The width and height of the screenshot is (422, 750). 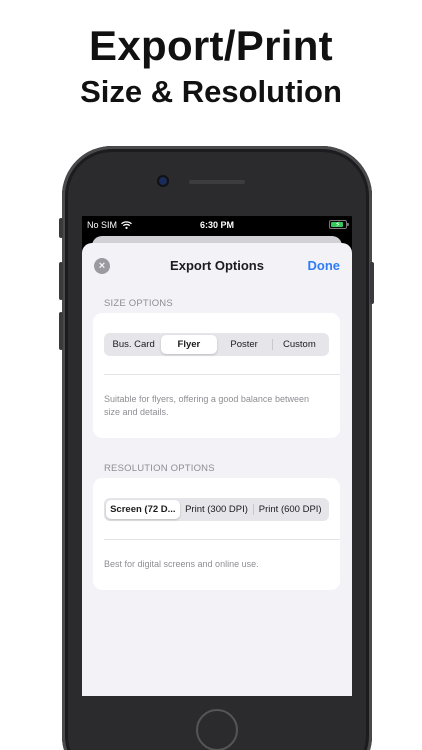 What do you see at coordinates (138, 303) in the screenshot?
I see `size-options-header: SIZE OPTIONS` at bounding box center [138, 303].